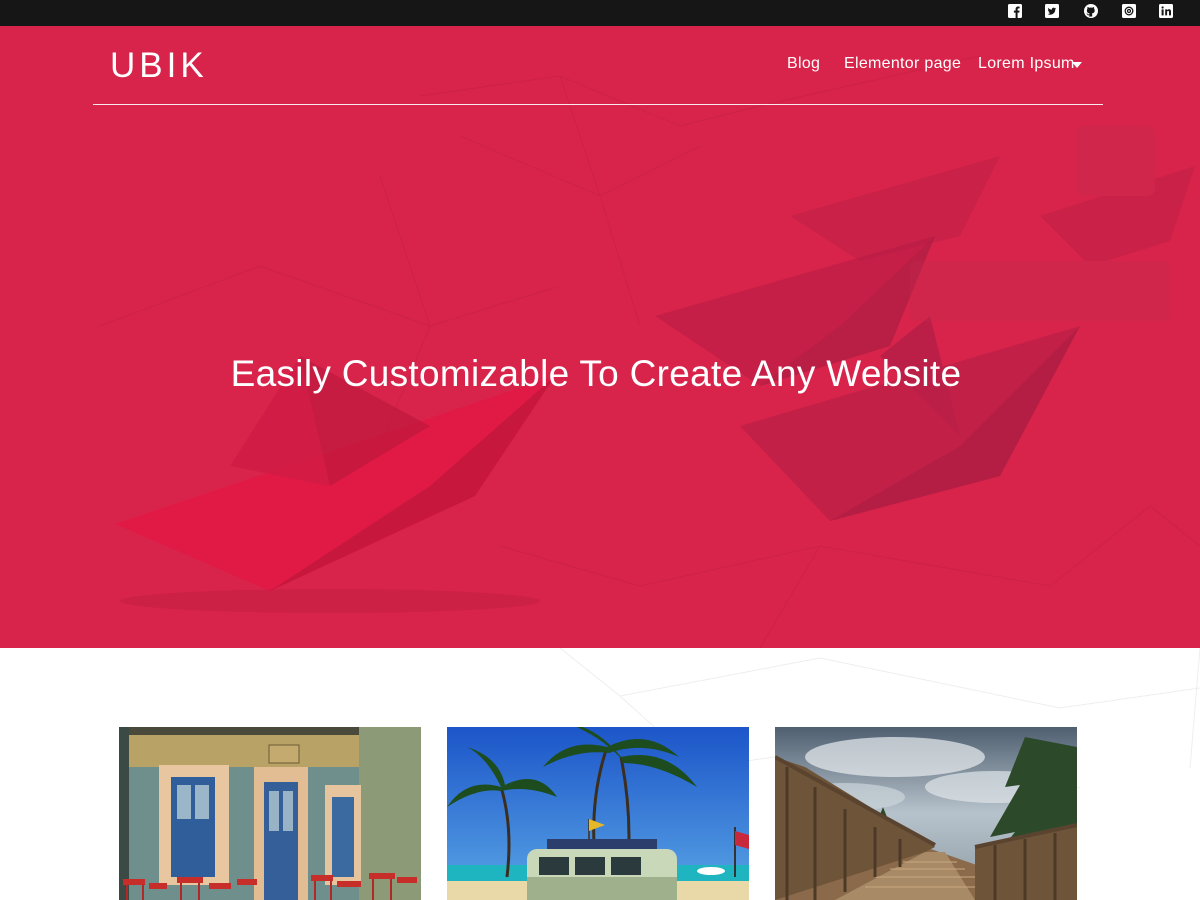  I want to click on nav-divider, so click(598, 104).